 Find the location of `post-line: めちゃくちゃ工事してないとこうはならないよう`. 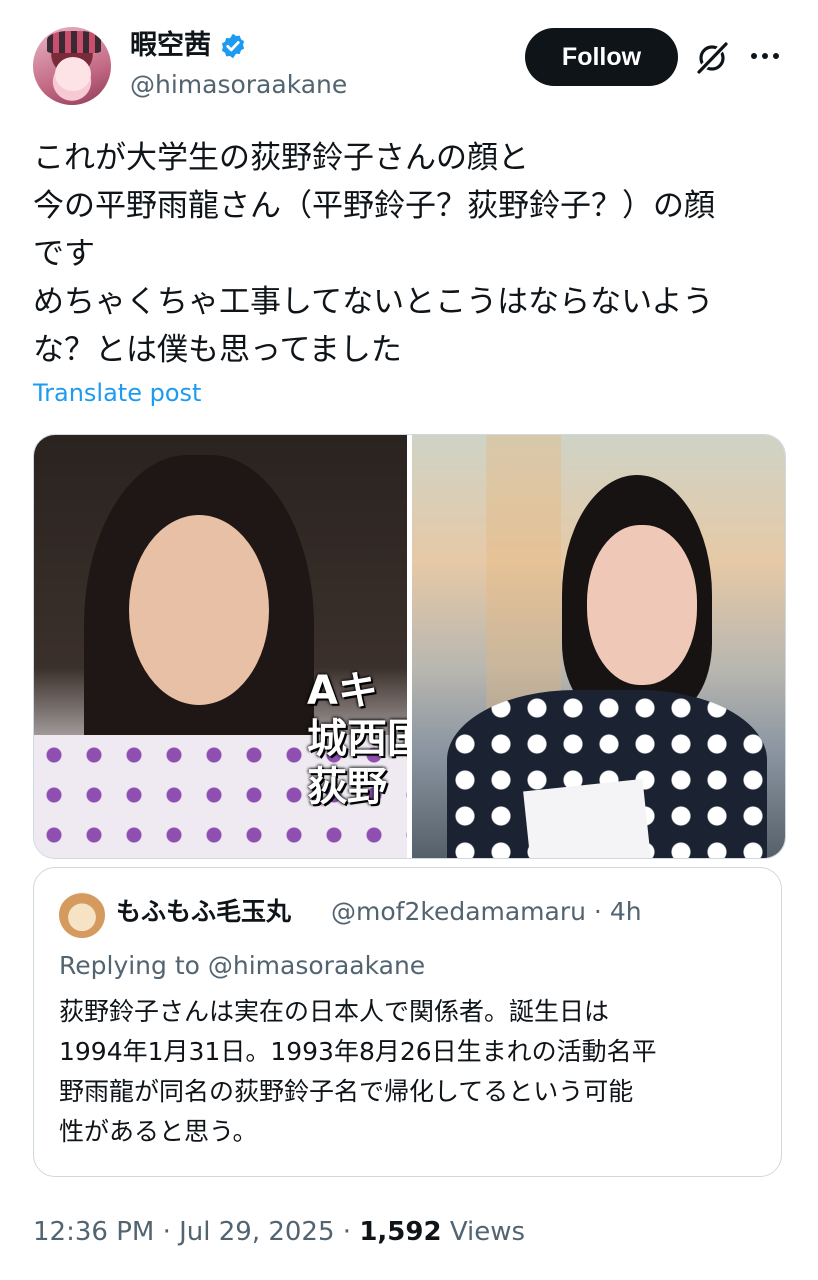

post-line: めちゃくちゃ工事してないとこうはならないよう is located at coordinates (373, 302).